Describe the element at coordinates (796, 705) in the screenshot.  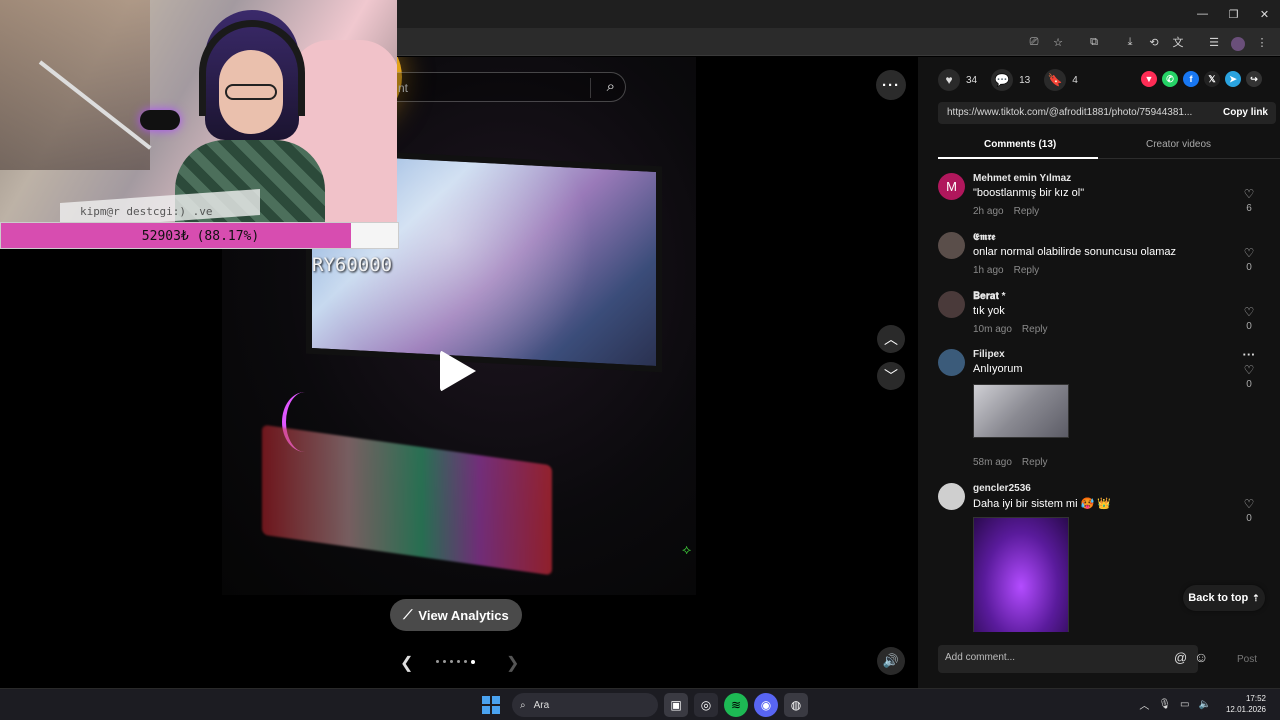
I see `chrome-icon: ◍` at that location.